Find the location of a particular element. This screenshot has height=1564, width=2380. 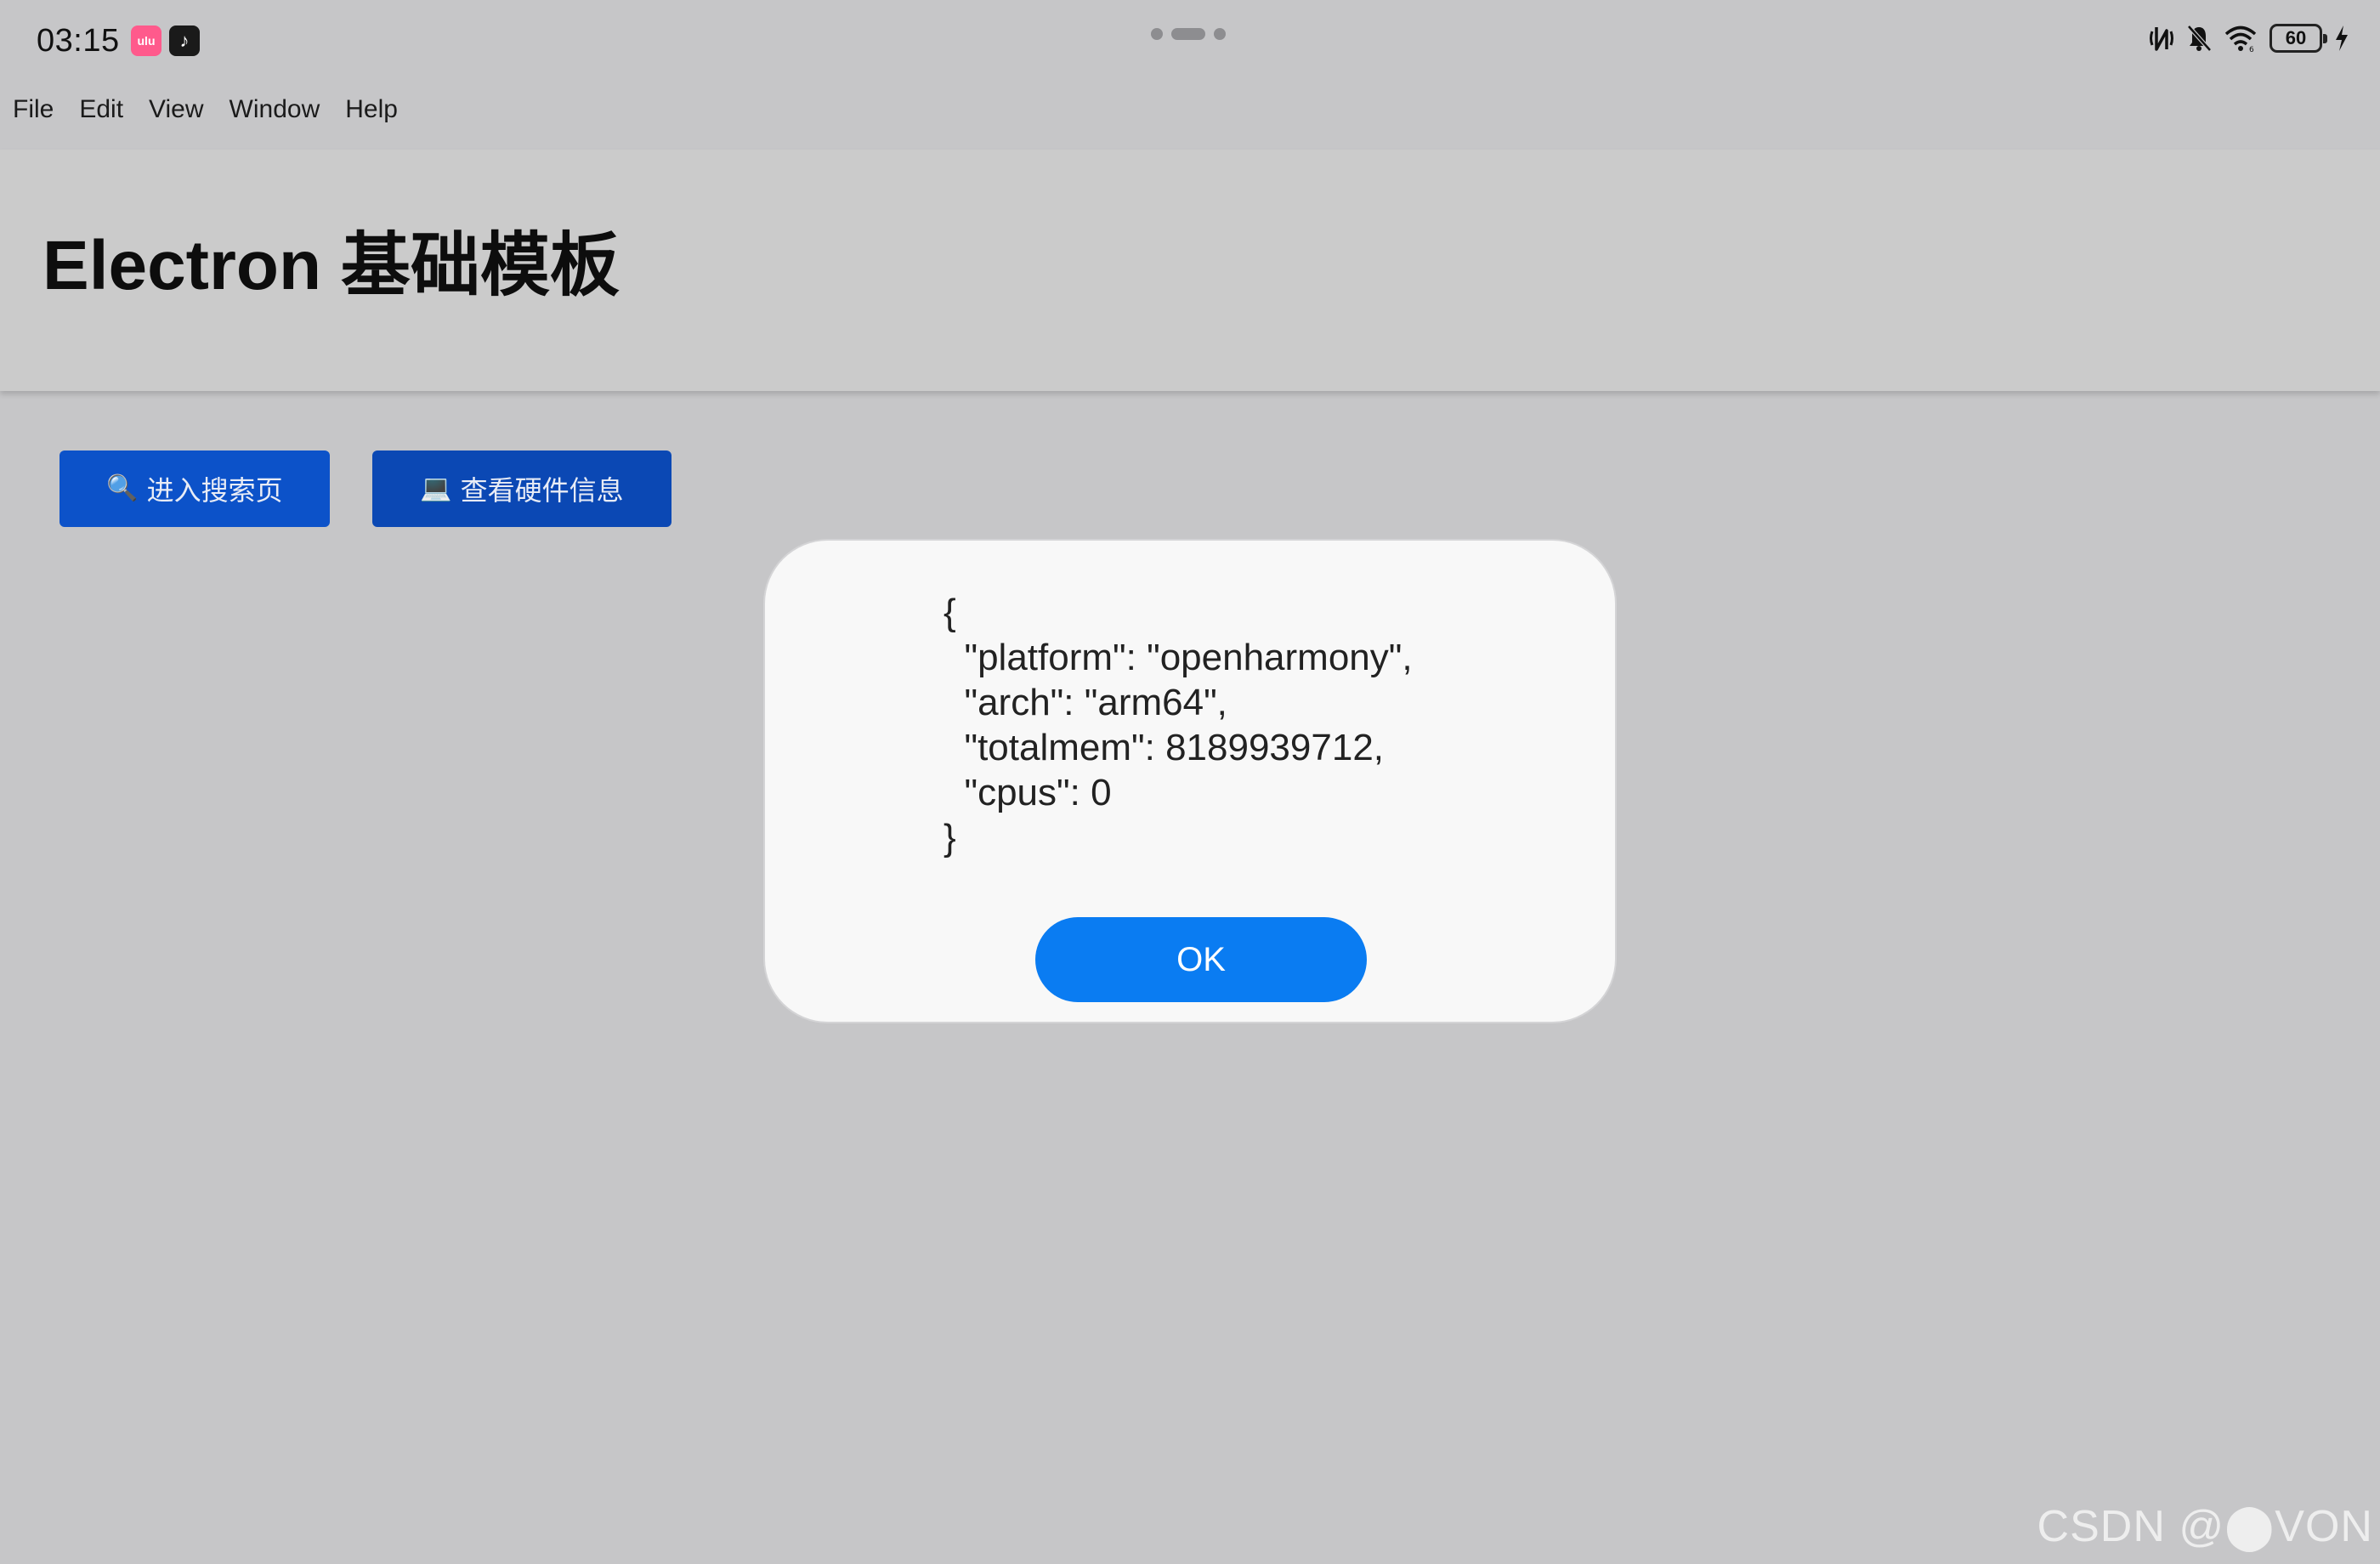

charging-bolt-icon is located at coordinates (2341, 38).